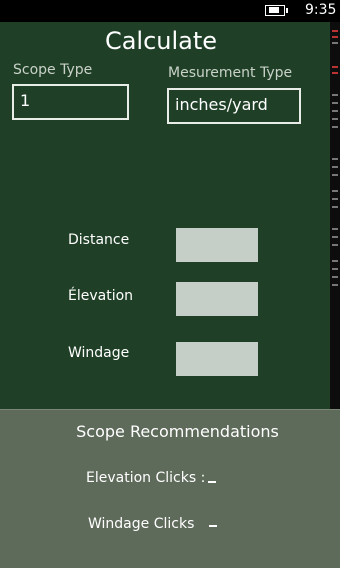 This screenshot has width=340, height=568. I want to click on windage-clicks-label: Windage Clicks, so click(141, 524).